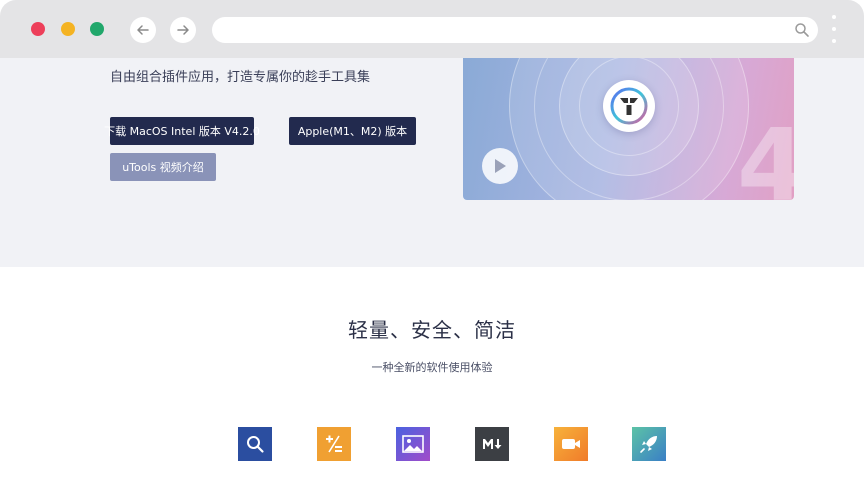 Image resolution: width=864 pixels, height=480 pixels. Describe the element at coordinates (629, 106) in the screenshot. I see `utools-logo-icon` at that location.